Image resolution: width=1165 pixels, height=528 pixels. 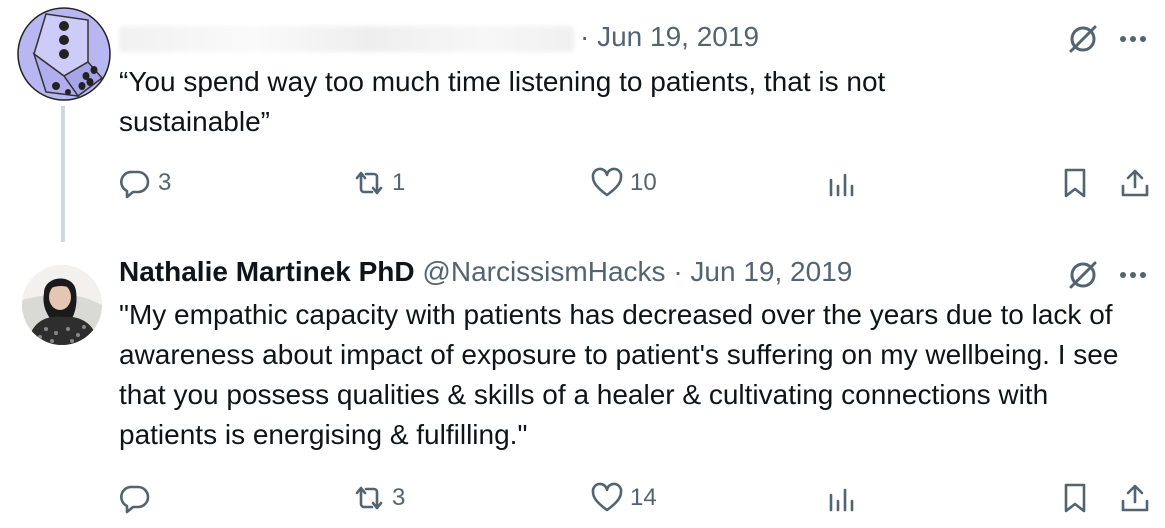 I want to click on like-count: 10, so click(x=643, y=182).